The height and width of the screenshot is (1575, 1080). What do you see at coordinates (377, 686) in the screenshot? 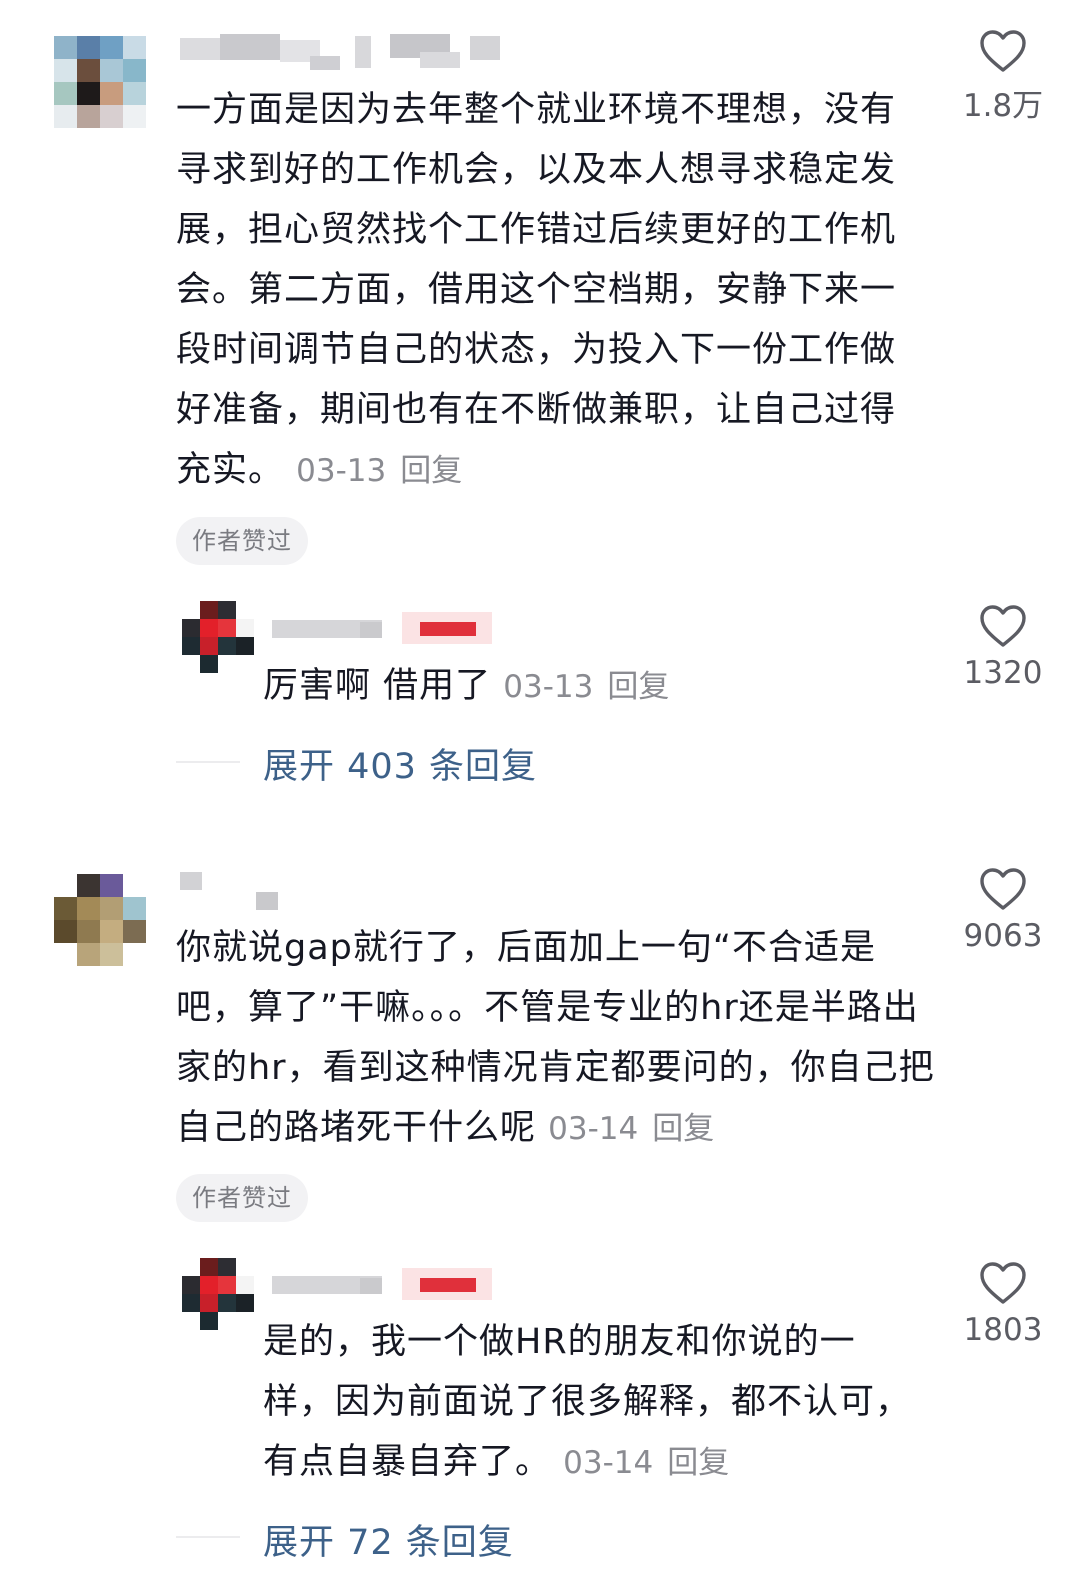
I see `reply-body: 厉害啊 借用了` at bounding box center [377, 686].